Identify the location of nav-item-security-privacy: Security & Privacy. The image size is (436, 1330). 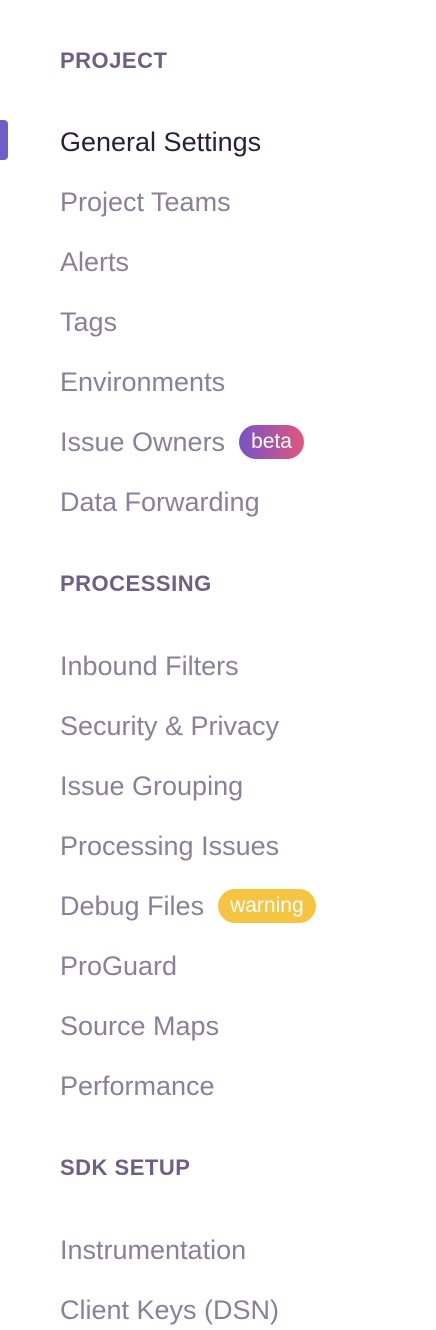
(169, 726).